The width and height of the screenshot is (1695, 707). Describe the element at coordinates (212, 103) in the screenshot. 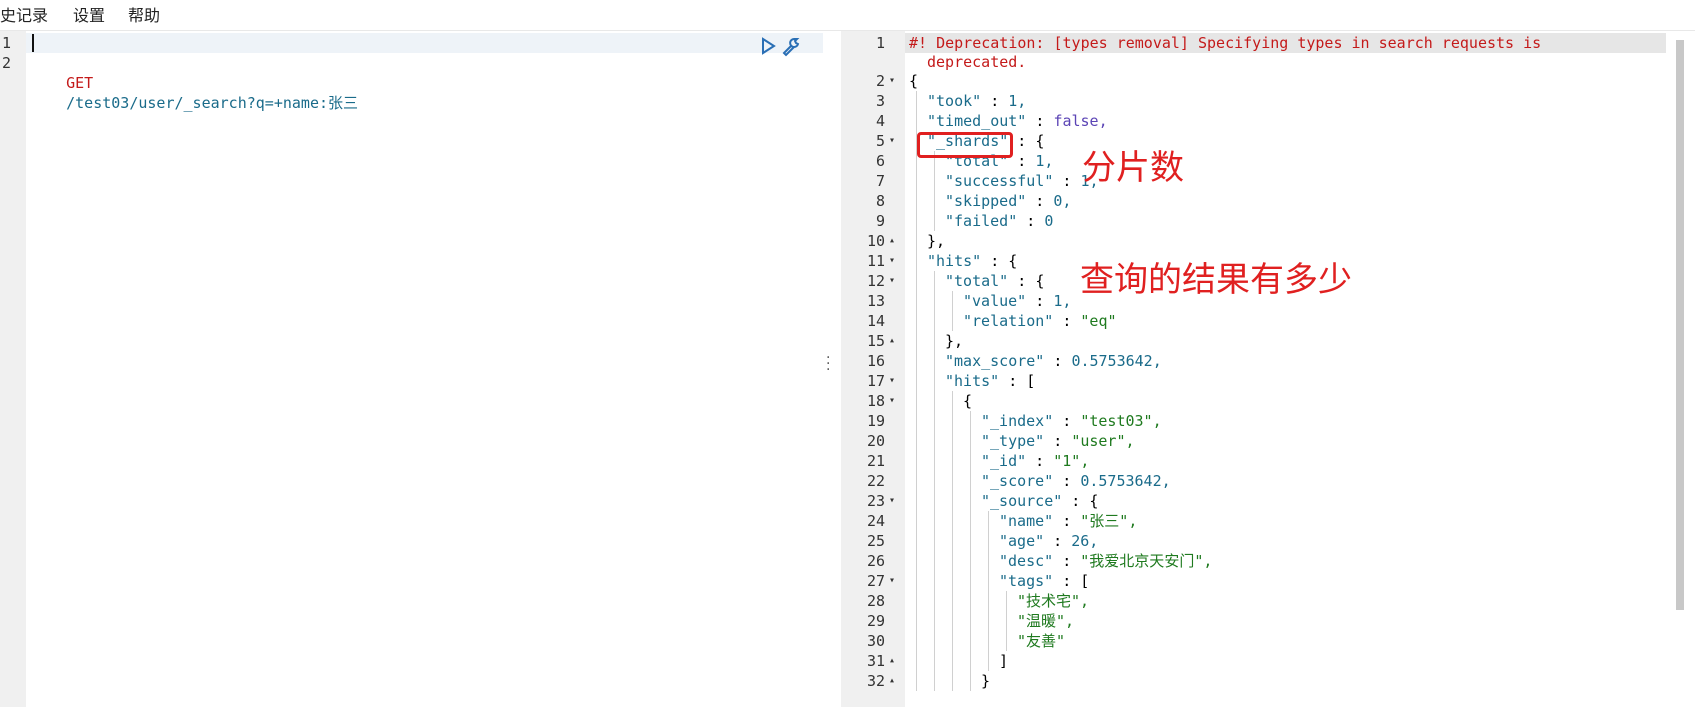

I see `request-path: /test03/user/_search?q=+name:张三` at that location.